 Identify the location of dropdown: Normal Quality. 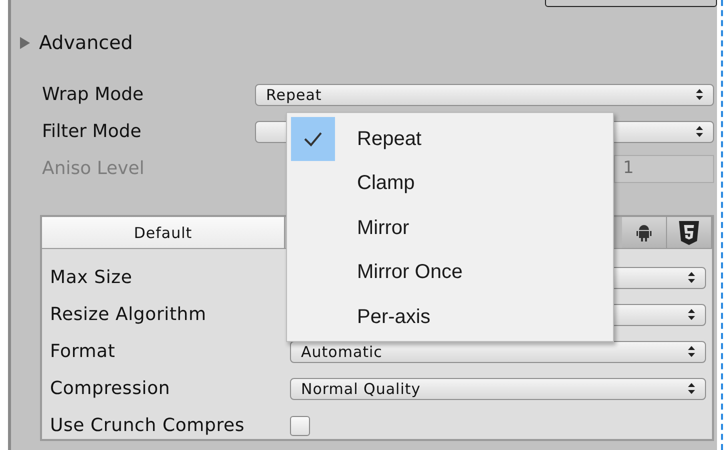
(498, 389).